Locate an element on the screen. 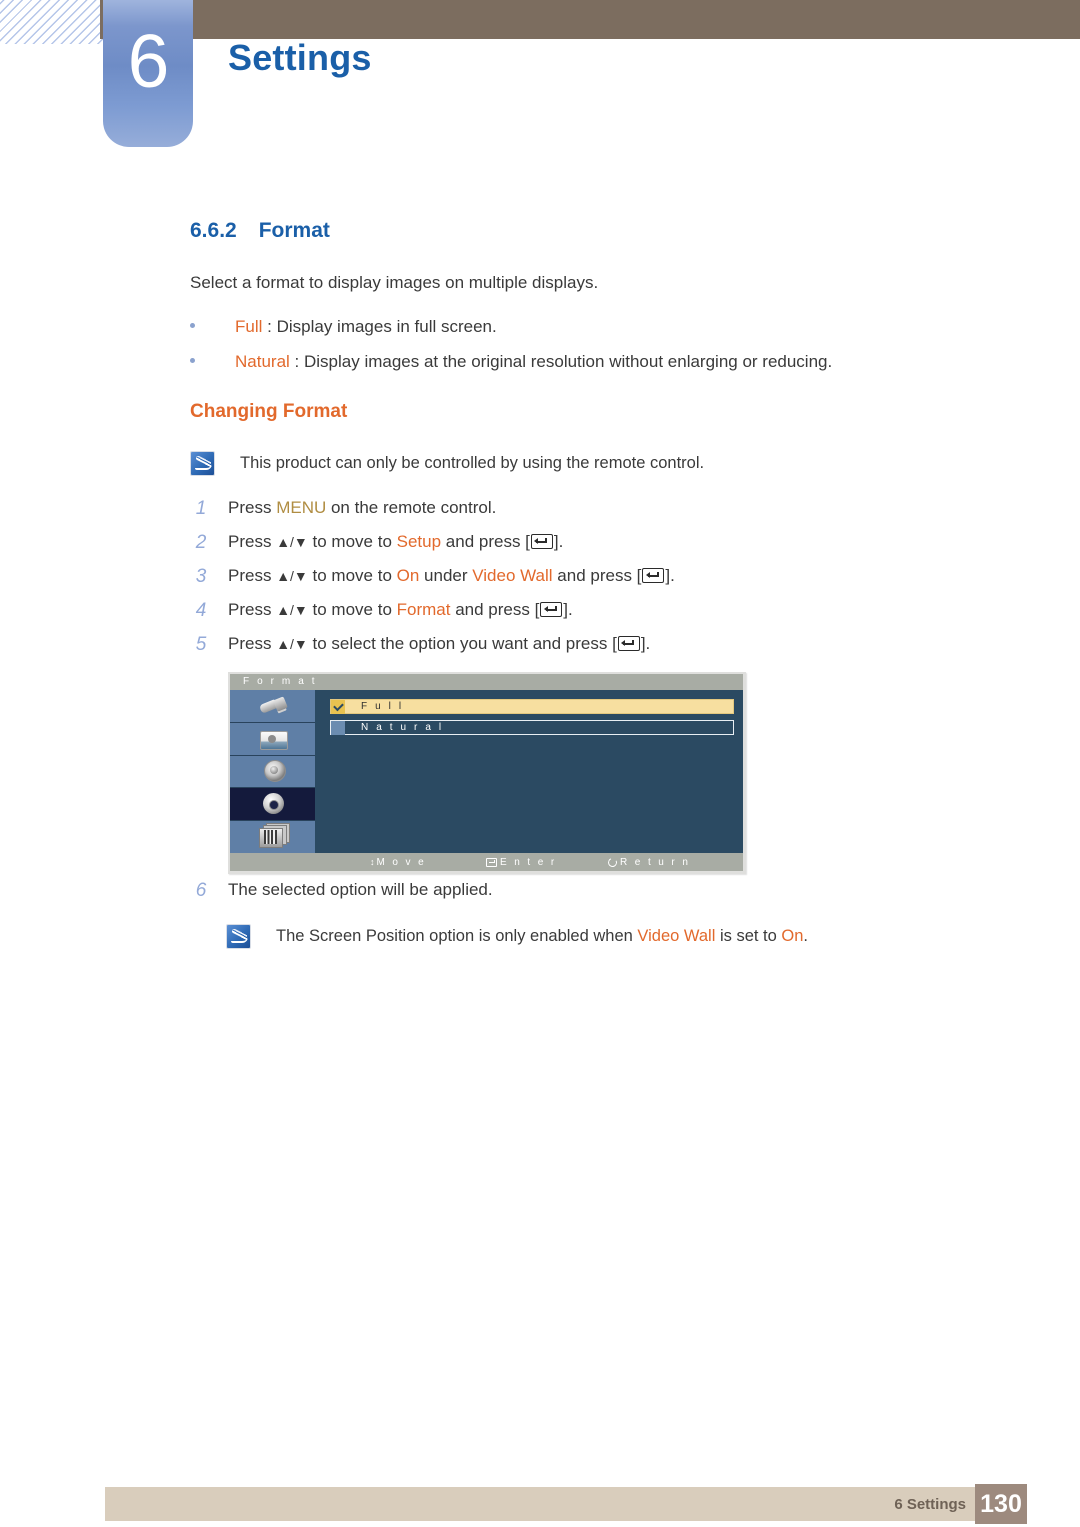 This screenshot has height=1527, width=1080. step-1: 1 Press MENU on the remote control. is located at coordinates (343, 508).